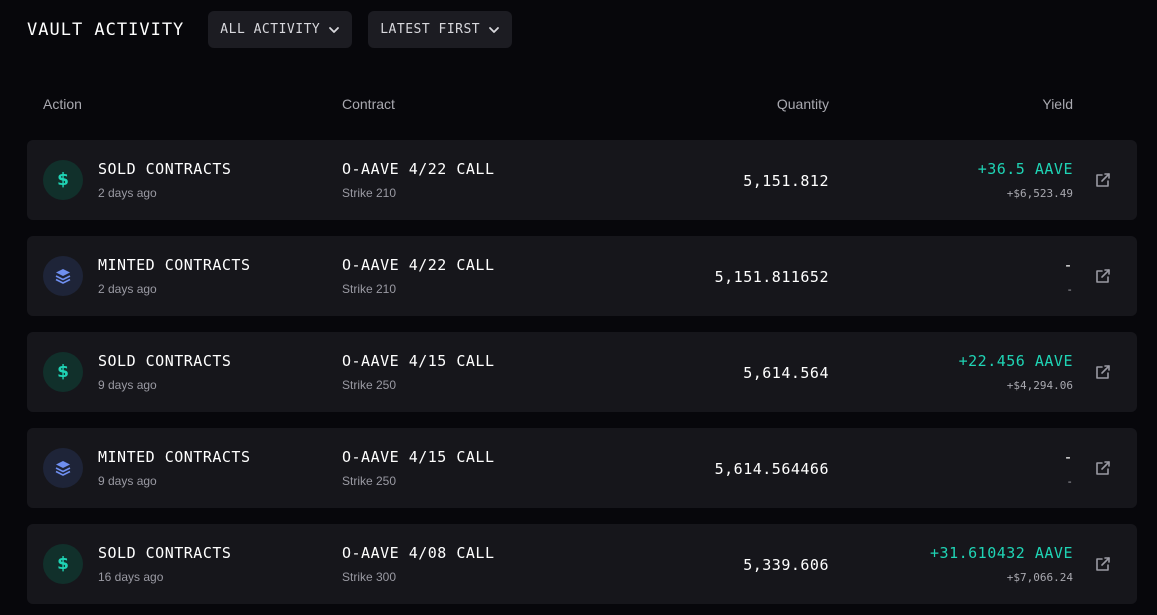 The width and height of the screenshot is (1157, 615). I want to click on yield-usd-value: +$7,066.24, so click(1039, 577).